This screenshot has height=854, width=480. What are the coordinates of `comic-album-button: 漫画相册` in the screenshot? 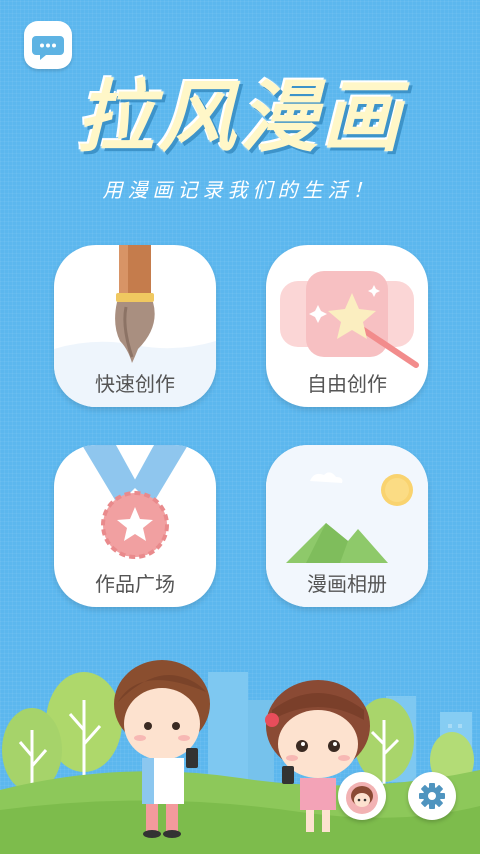 It's located at (347, 526).